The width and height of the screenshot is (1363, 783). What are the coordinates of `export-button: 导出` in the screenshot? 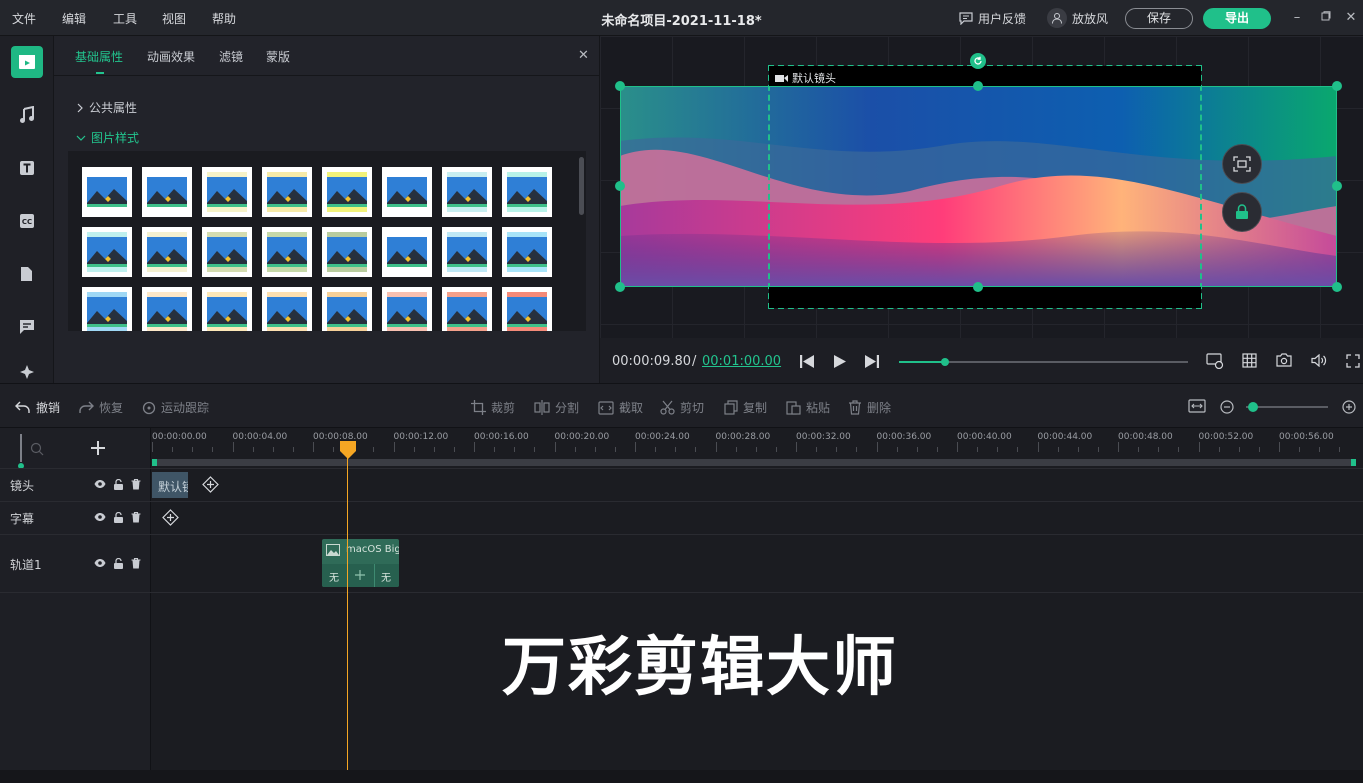 It's located at (1237, 18).